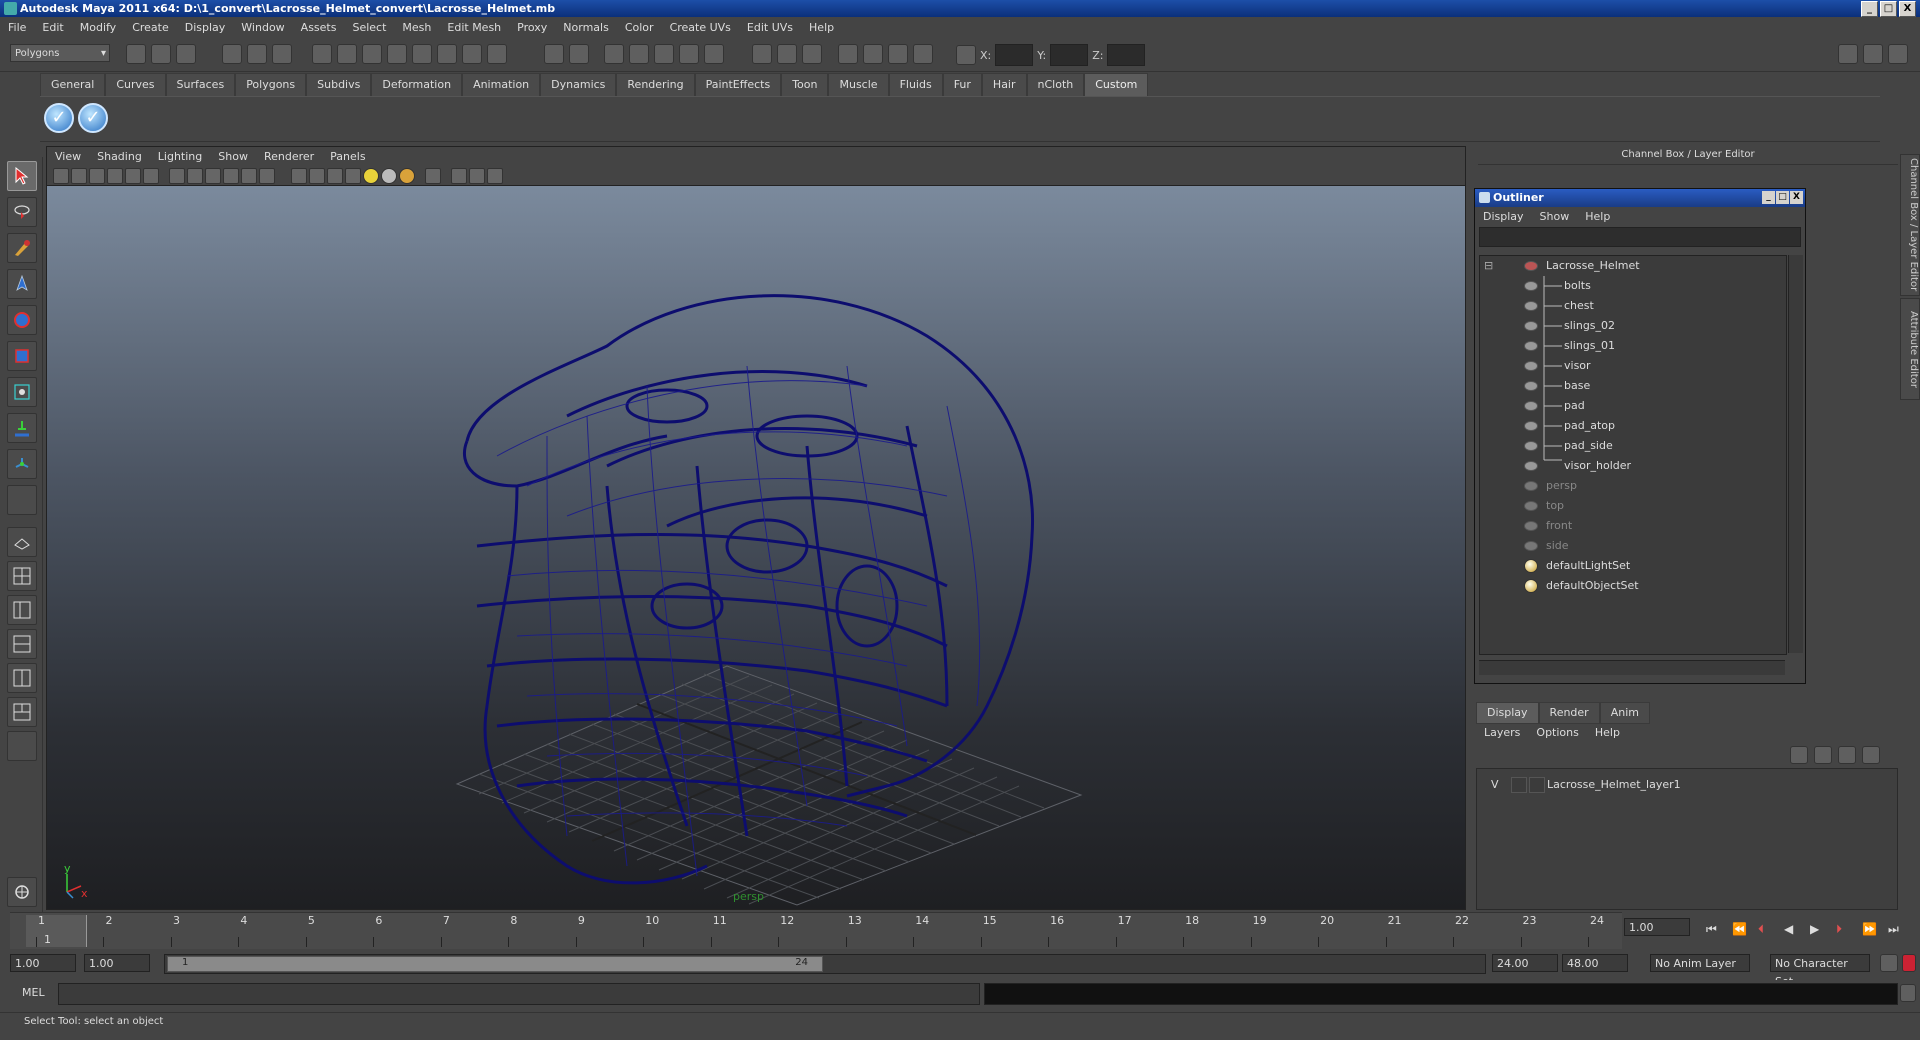 Image resolution: width=1920 pixels, height=1040 pixels. What do you see at coordinates (923, 54) in the screenshot?
I see `render-settings-icon` at bounding box center [923, 54].